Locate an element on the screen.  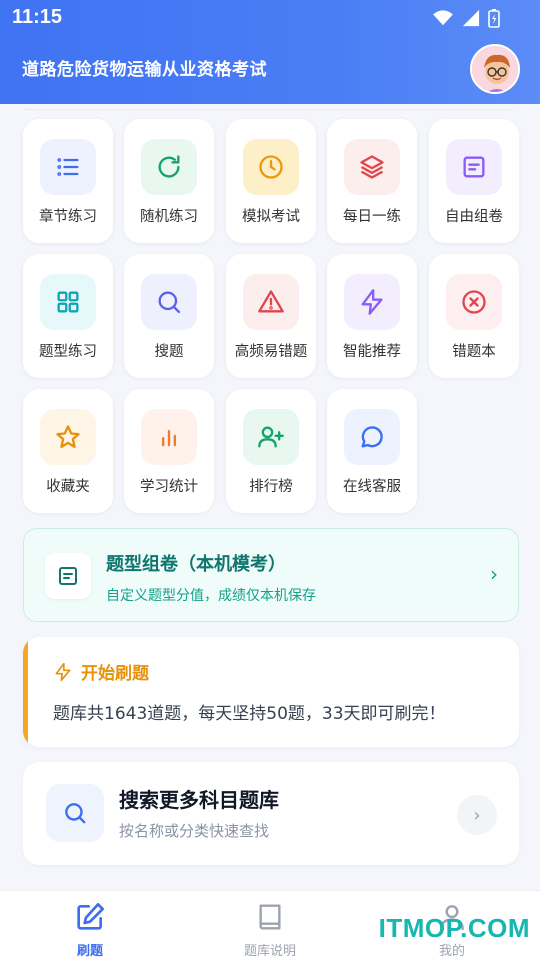
tile-label: 排行榜 is located at coordinates (271, 487).